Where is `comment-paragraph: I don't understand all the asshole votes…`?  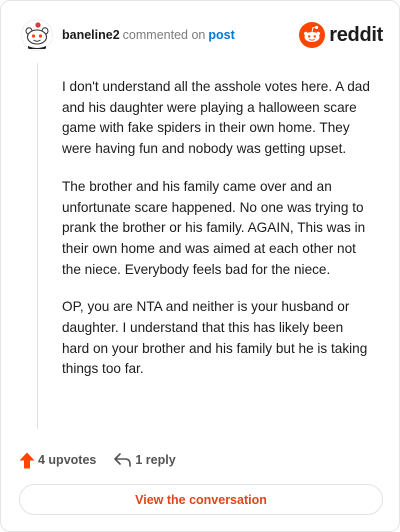 comment-paragraph: I don't understand all the asshole votes… is located at coordinates (216, 118).